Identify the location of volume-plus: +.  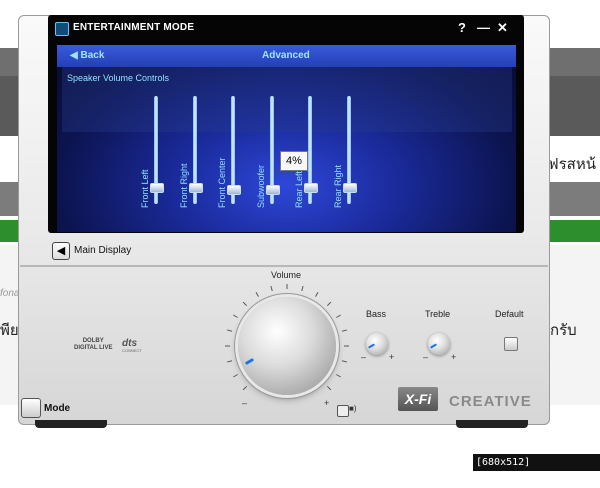
(327, 403).